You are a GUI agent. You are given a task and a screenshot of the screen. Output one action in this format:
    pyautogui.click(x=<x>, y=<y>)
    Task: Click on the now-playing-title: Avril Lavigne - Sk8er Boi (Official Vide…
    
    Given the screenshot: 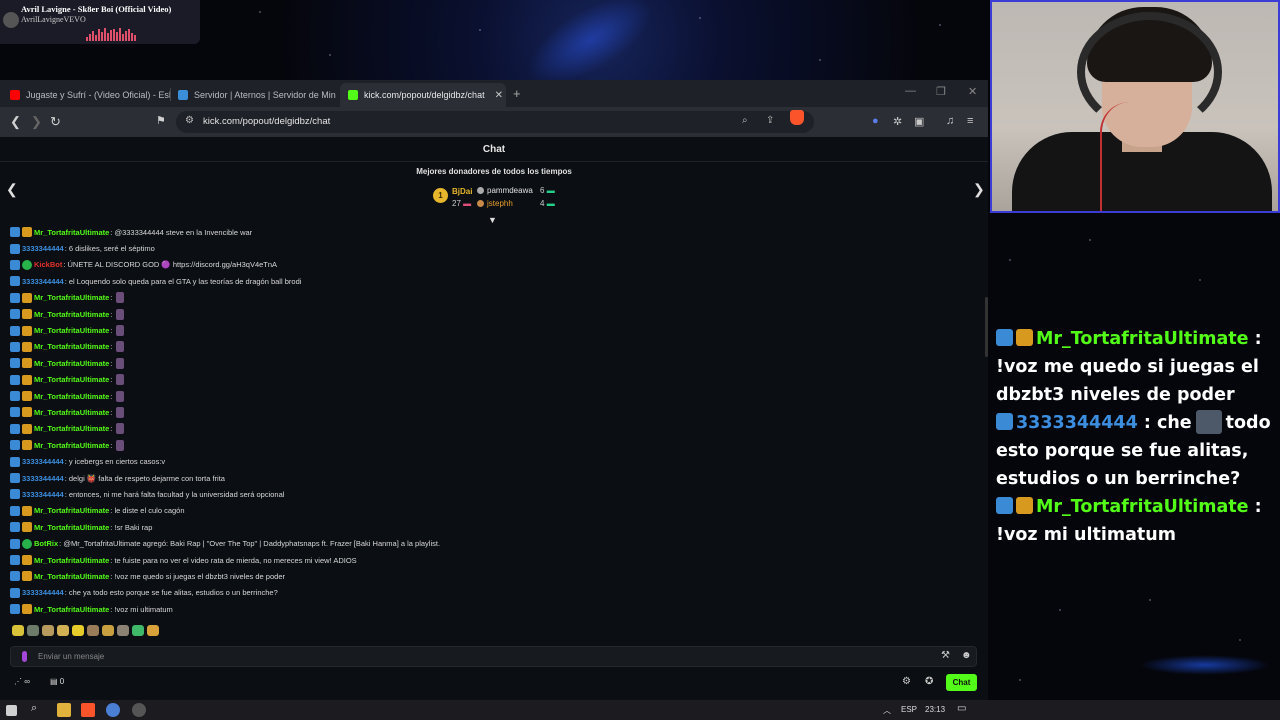 What is the action you would take?
    pyautogui.click(x=96, y=9)
    